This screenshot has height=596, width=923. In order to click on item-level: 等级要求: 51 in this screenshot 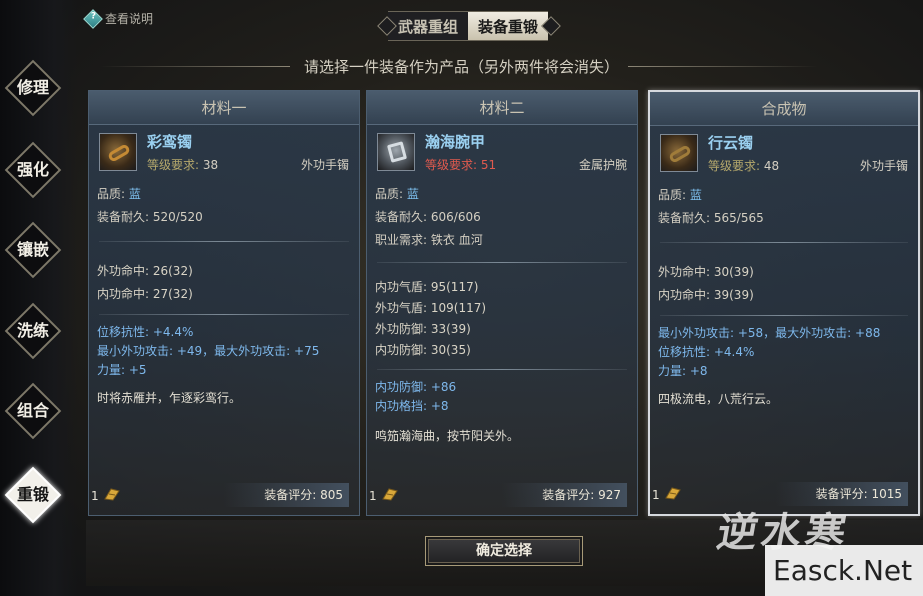, I will do `click(460, 164)`.